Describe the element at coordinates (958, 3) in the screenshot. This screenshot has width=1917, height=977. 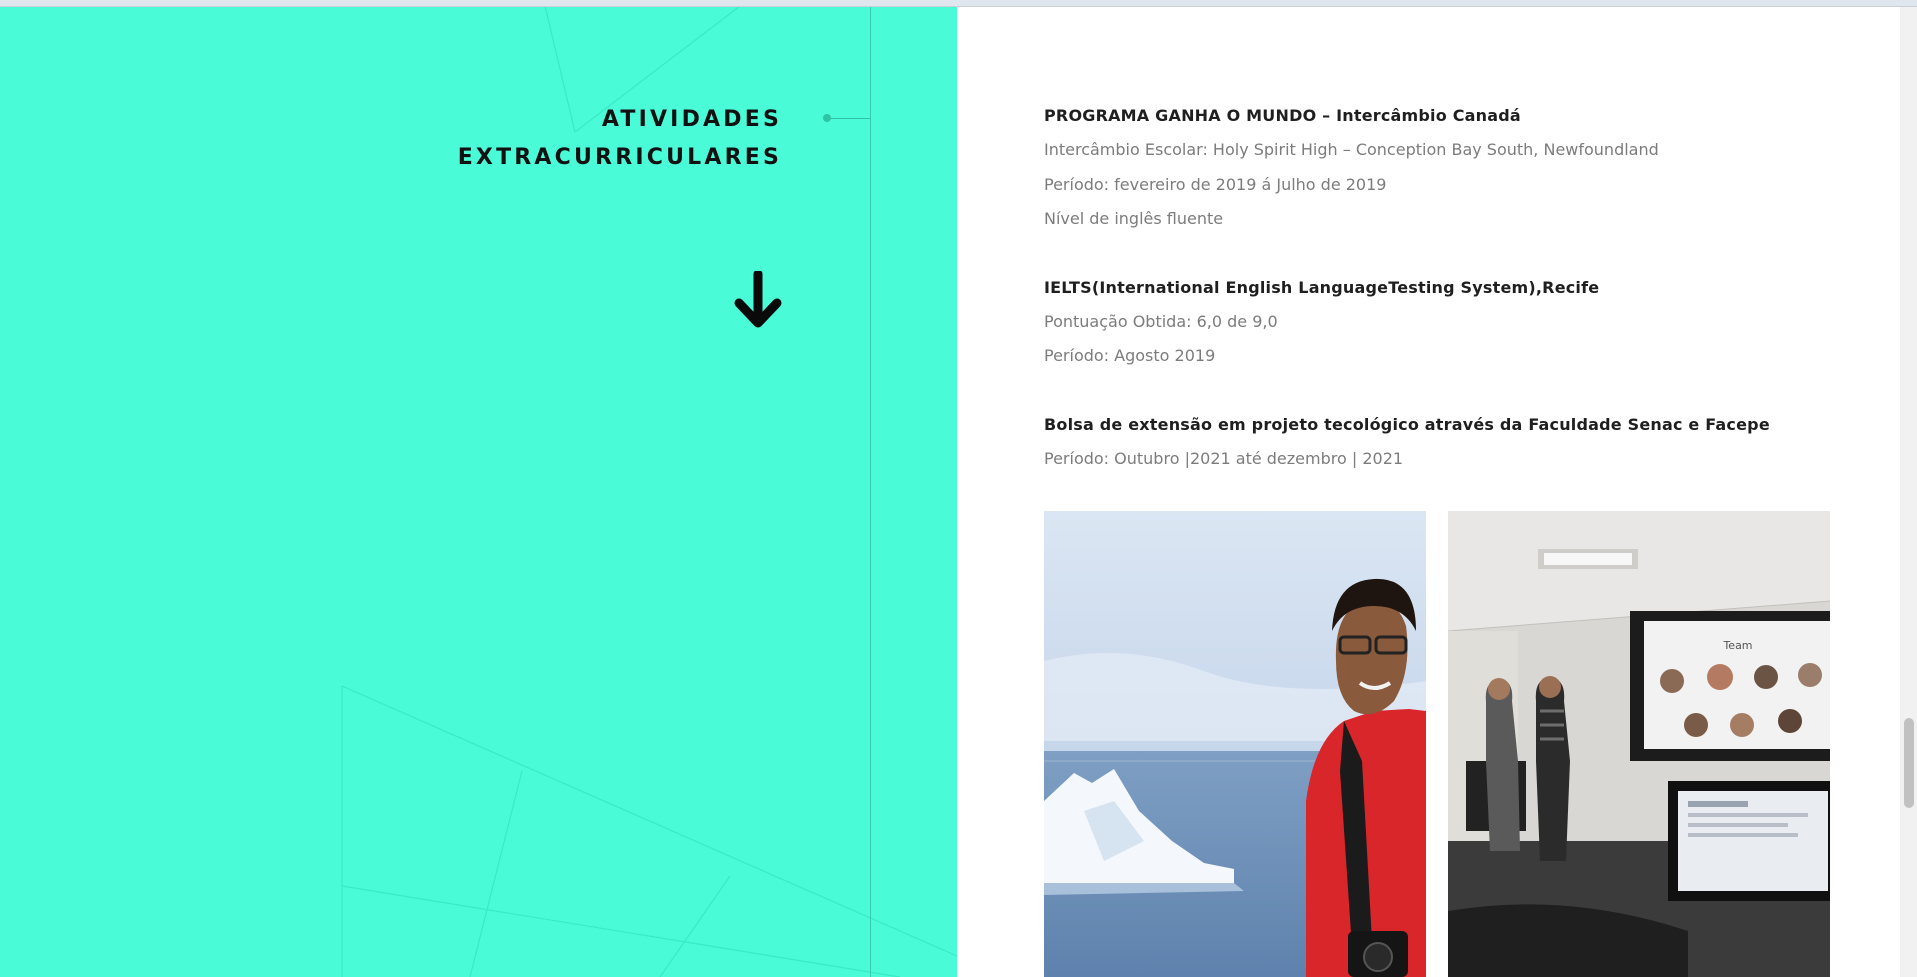
I see `browser-top-edge` at that location.